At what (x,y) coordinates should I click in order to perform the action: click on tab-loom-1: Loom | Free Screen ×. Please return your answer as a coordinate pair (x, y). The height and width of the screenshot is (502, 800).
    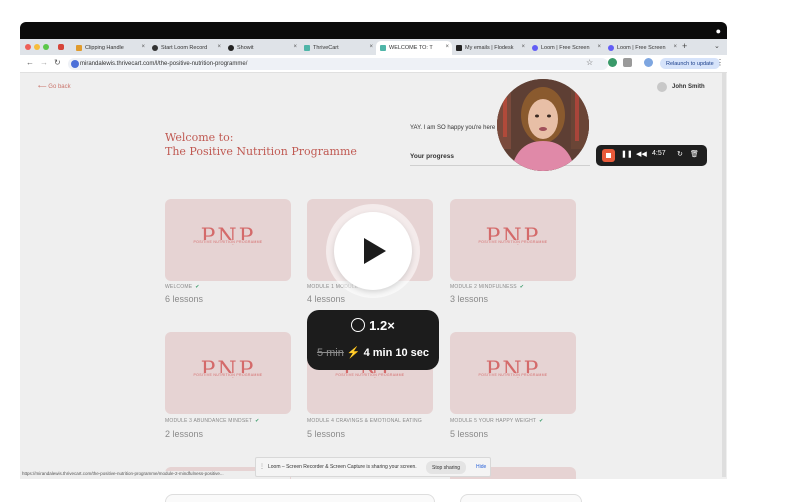
    Looking at the image, I should click on (566, 48).